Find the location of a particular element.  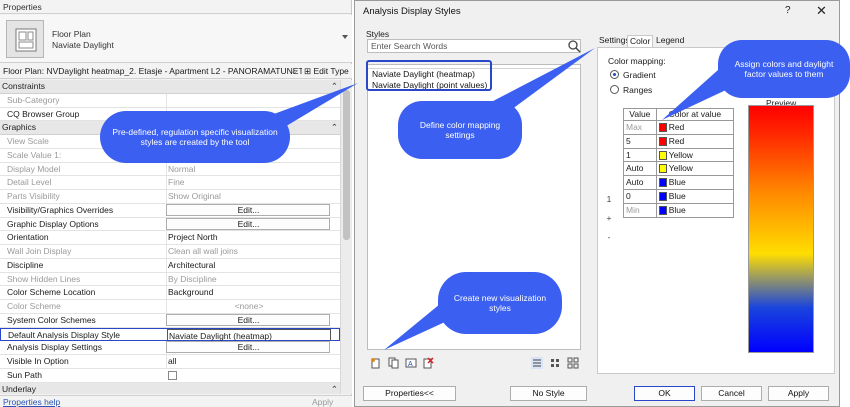

sun-path-checkbox is located at coordinates (172, 375).